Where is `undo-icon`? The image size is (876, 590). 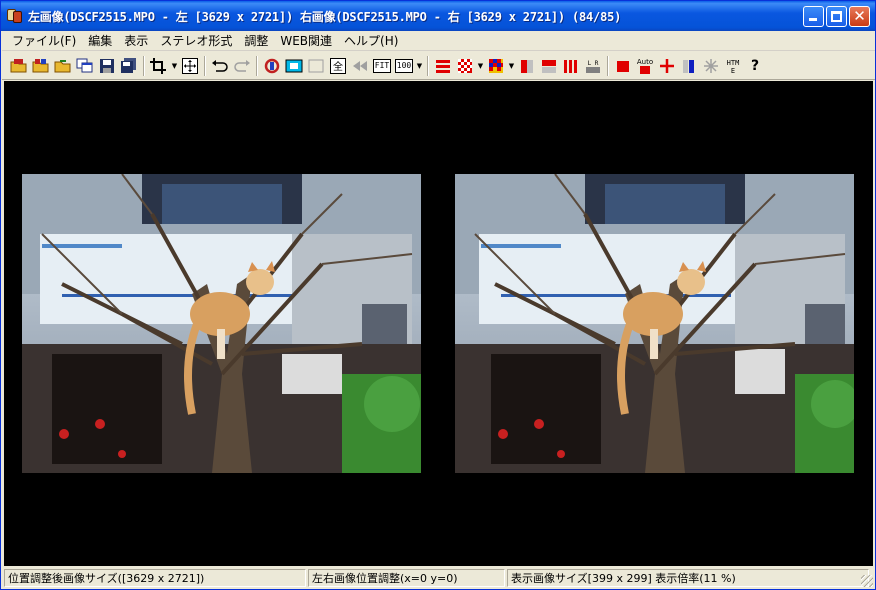 undo-icon is located at coordinates (220, 65).